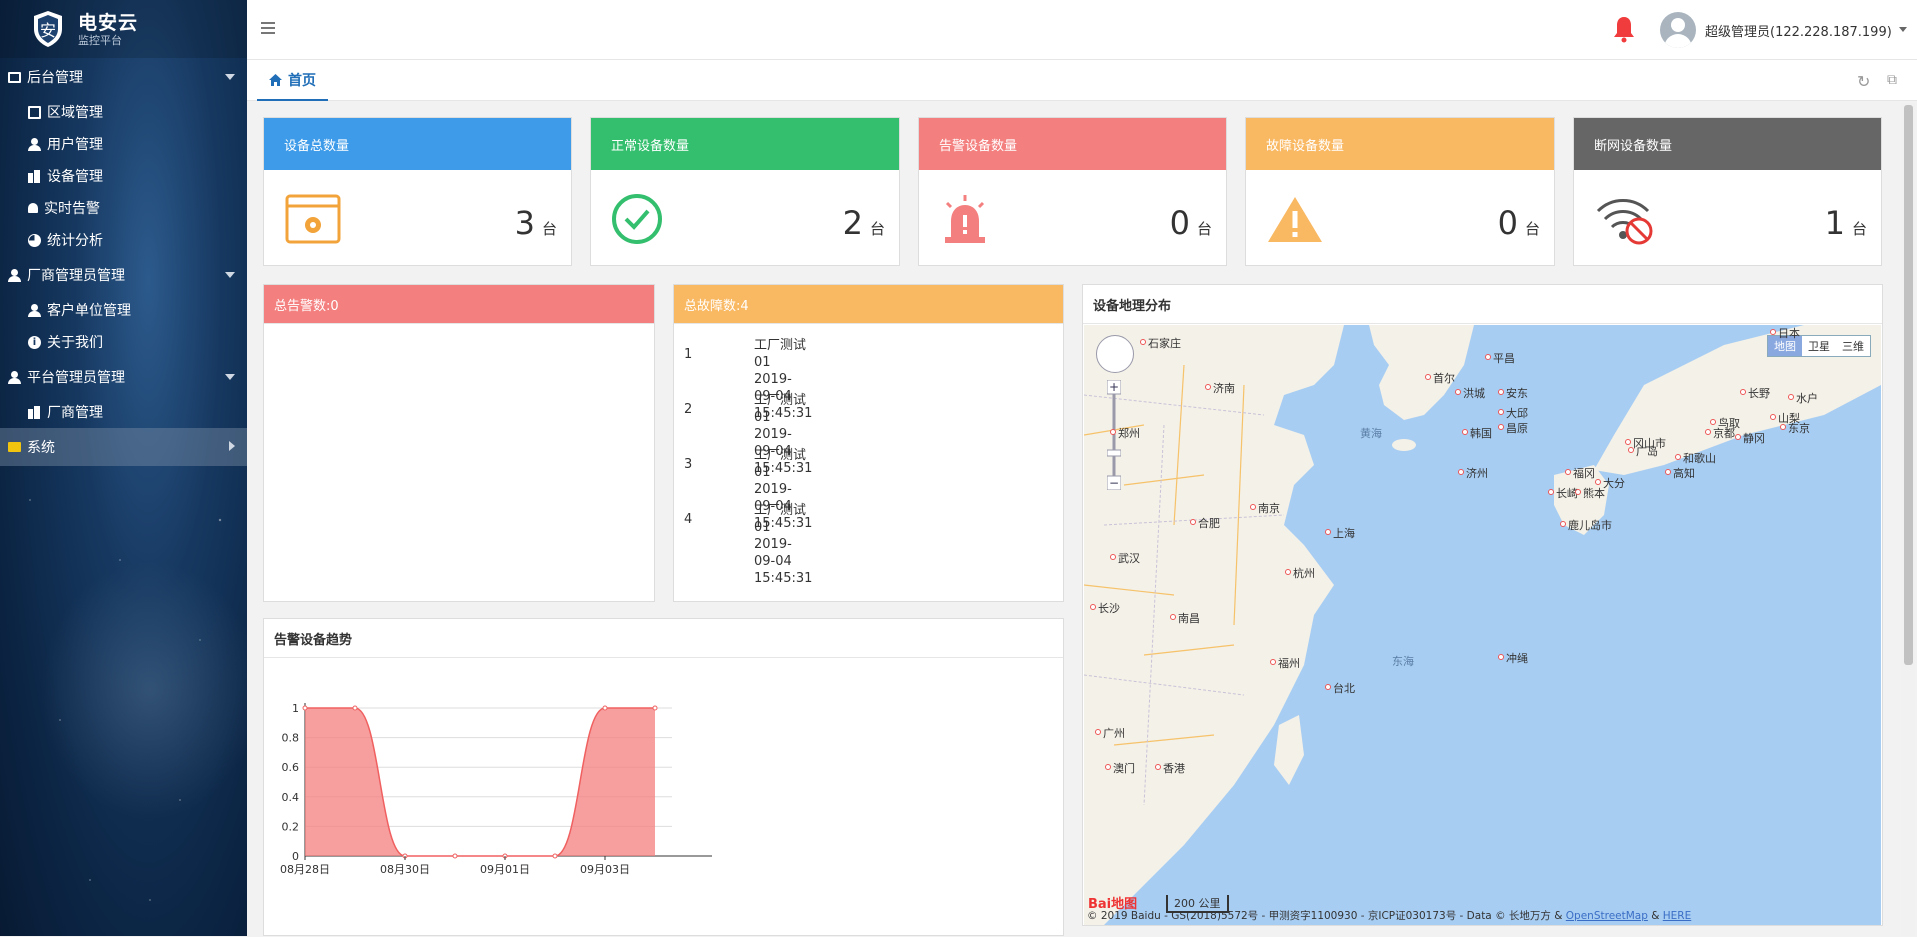  What do you see at coordinates (123, 144) in the screenshot?
I see `sidebar-item-users: 用户管理` at bounding box center [123, 144].